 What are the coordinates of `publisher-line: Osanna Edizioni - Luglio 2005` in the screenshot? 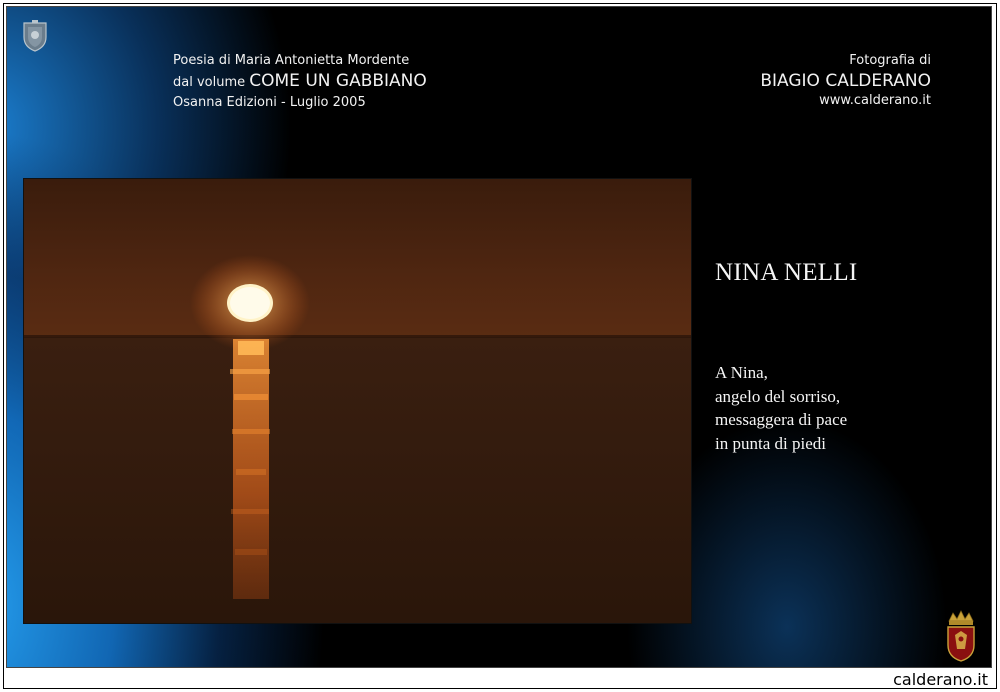 It's located at (269, 102).